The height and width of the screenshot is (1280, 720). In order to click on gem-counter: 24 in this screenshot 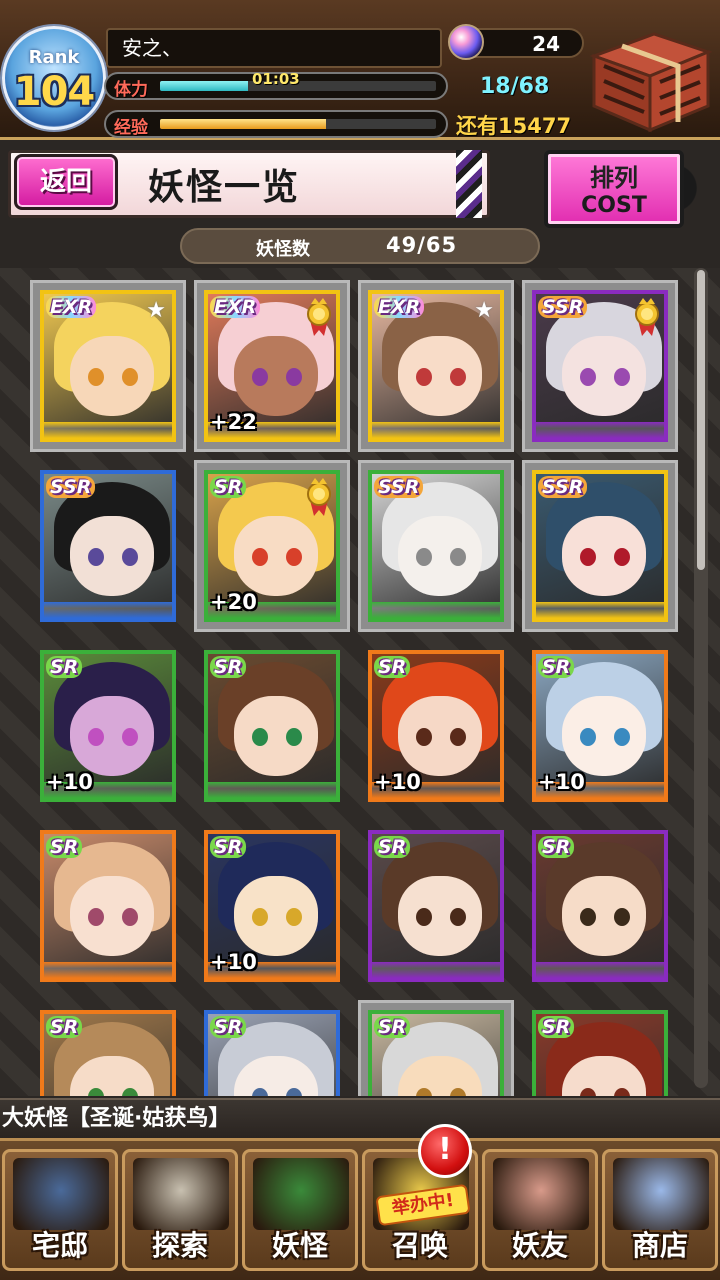, I will do `click(516, 42)`.